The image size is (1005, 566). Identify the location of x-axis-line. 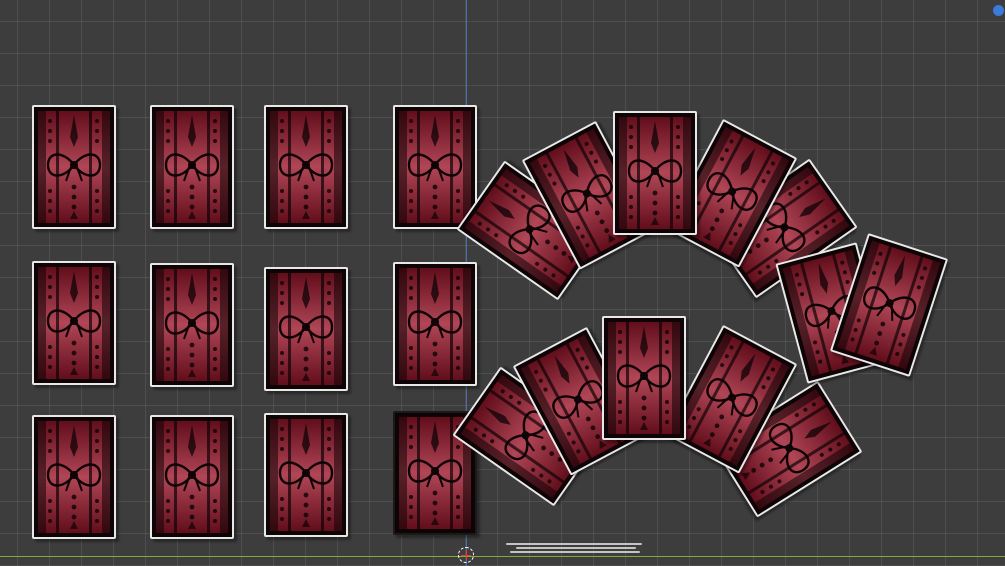
(502, 556).